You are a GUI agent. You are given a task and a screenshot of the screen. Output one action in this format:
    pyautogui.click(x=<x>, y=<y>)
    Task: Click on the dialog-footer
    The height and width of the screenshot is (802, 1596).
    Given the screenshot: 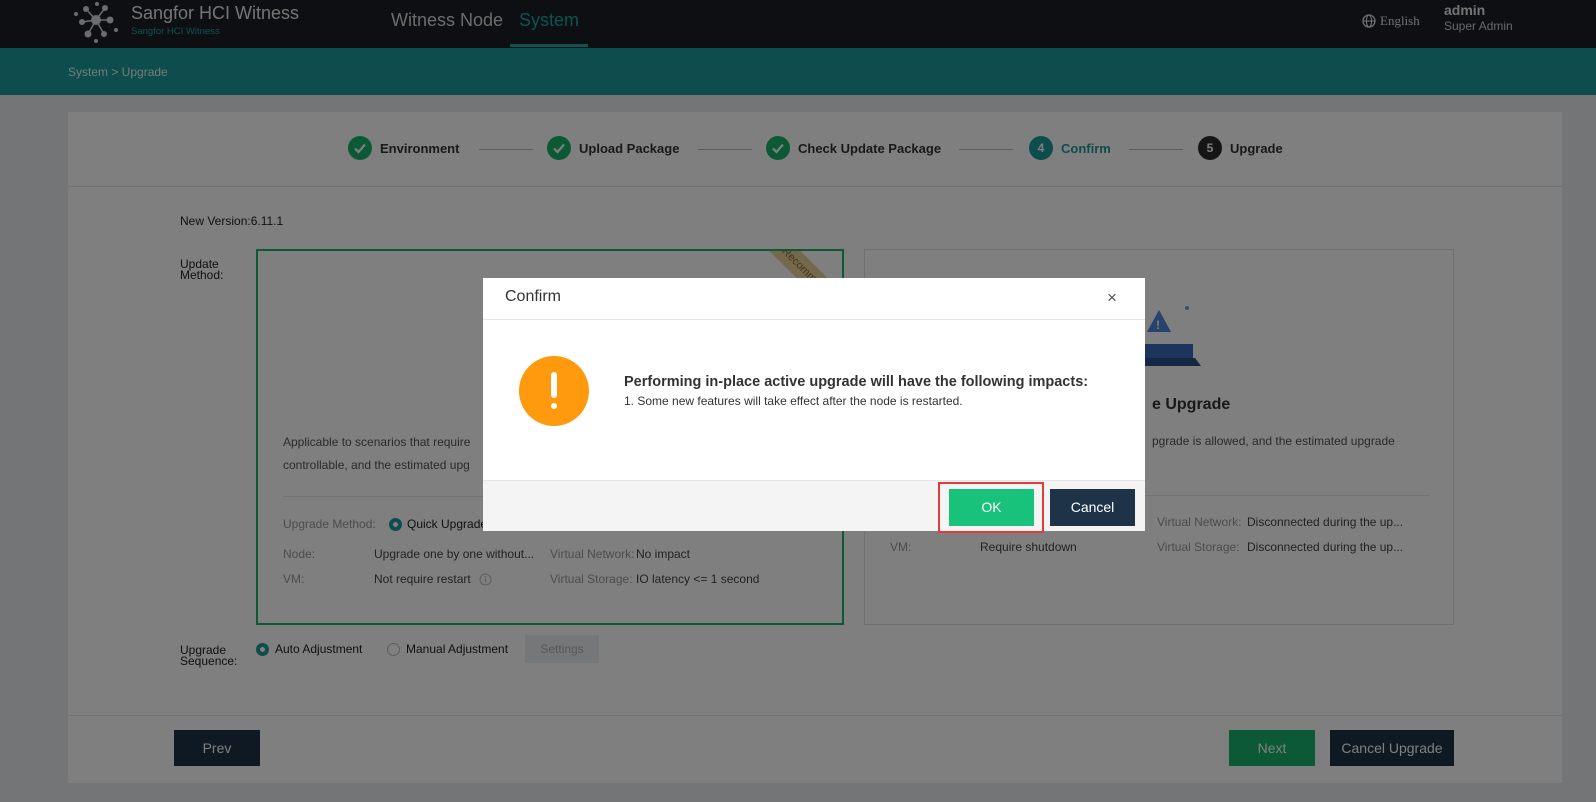 What is the action you would take?
    pyautogui.click(x=814, y=505)
    